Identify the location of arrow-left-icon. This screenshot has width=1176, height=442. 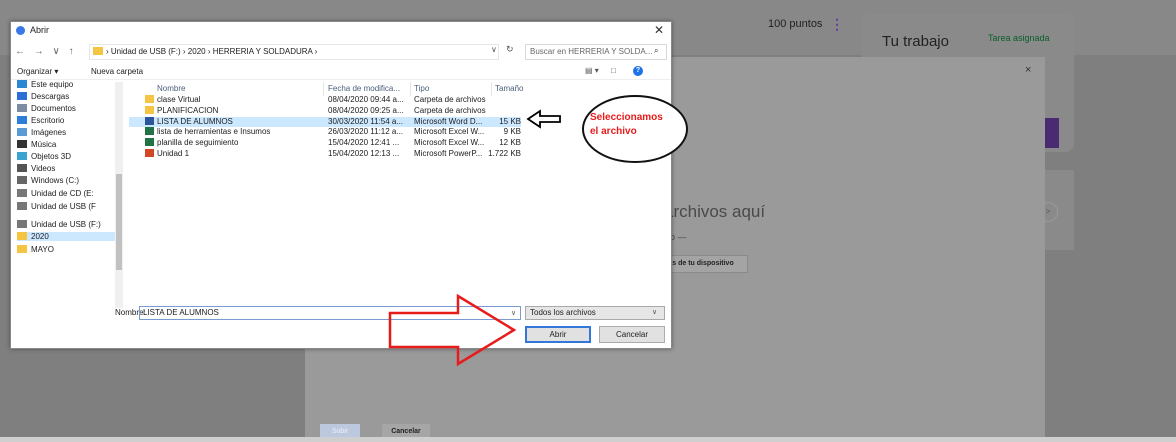
(543, 119).